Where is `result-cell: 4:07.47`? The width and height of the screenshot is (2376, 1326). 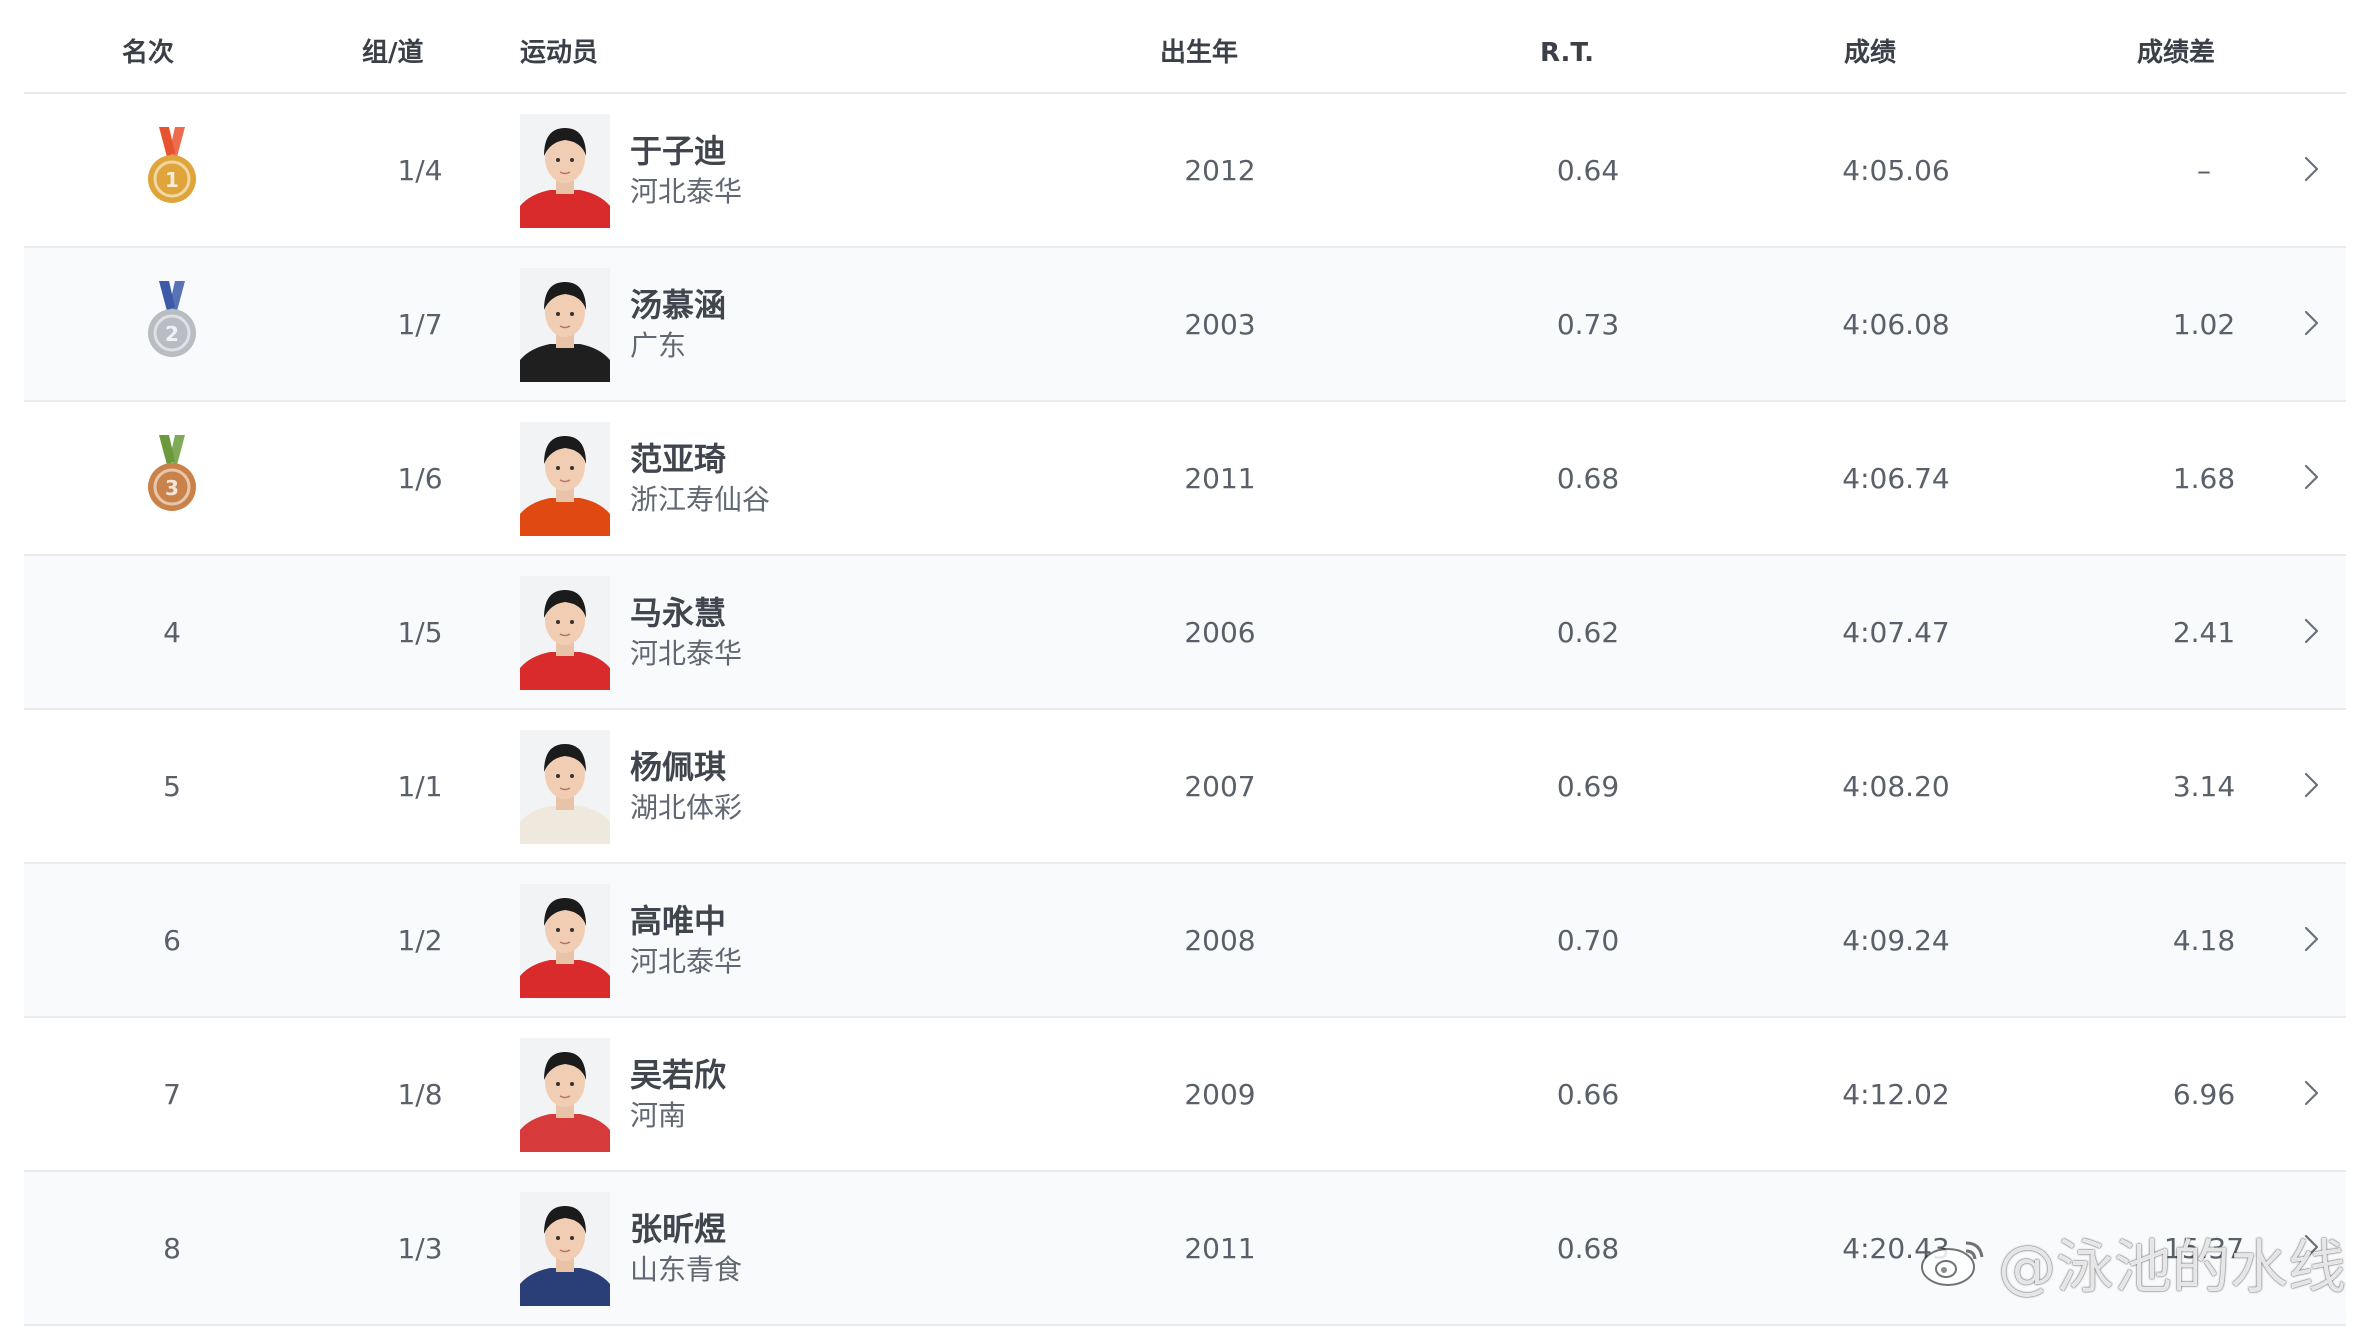
result-cell: 4:07.47 is located at coordinates (1896, 632).